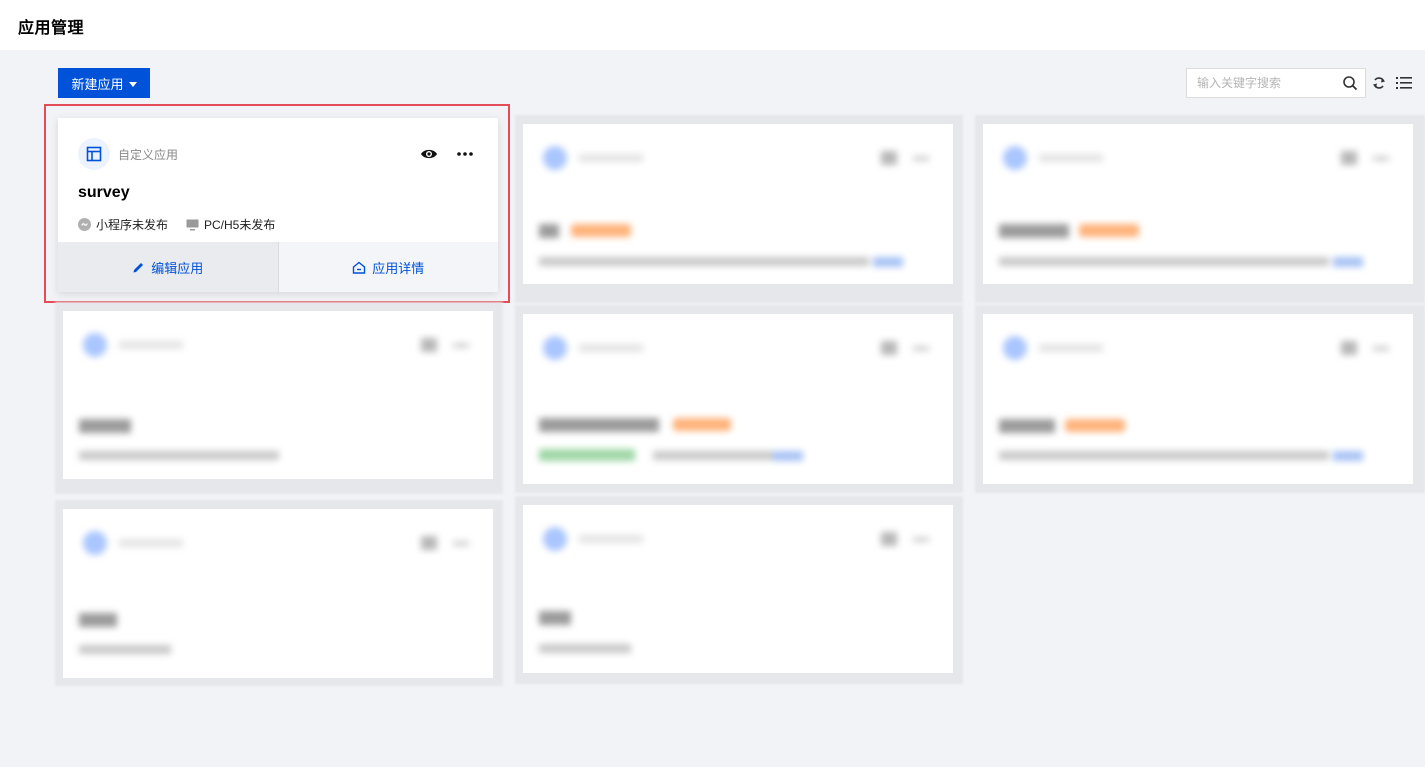 The height and width of the screenshot is (767, 1425). Describe the element at coordinates (192, 224) in the screenshot. I see `monitor-icon` at that location.